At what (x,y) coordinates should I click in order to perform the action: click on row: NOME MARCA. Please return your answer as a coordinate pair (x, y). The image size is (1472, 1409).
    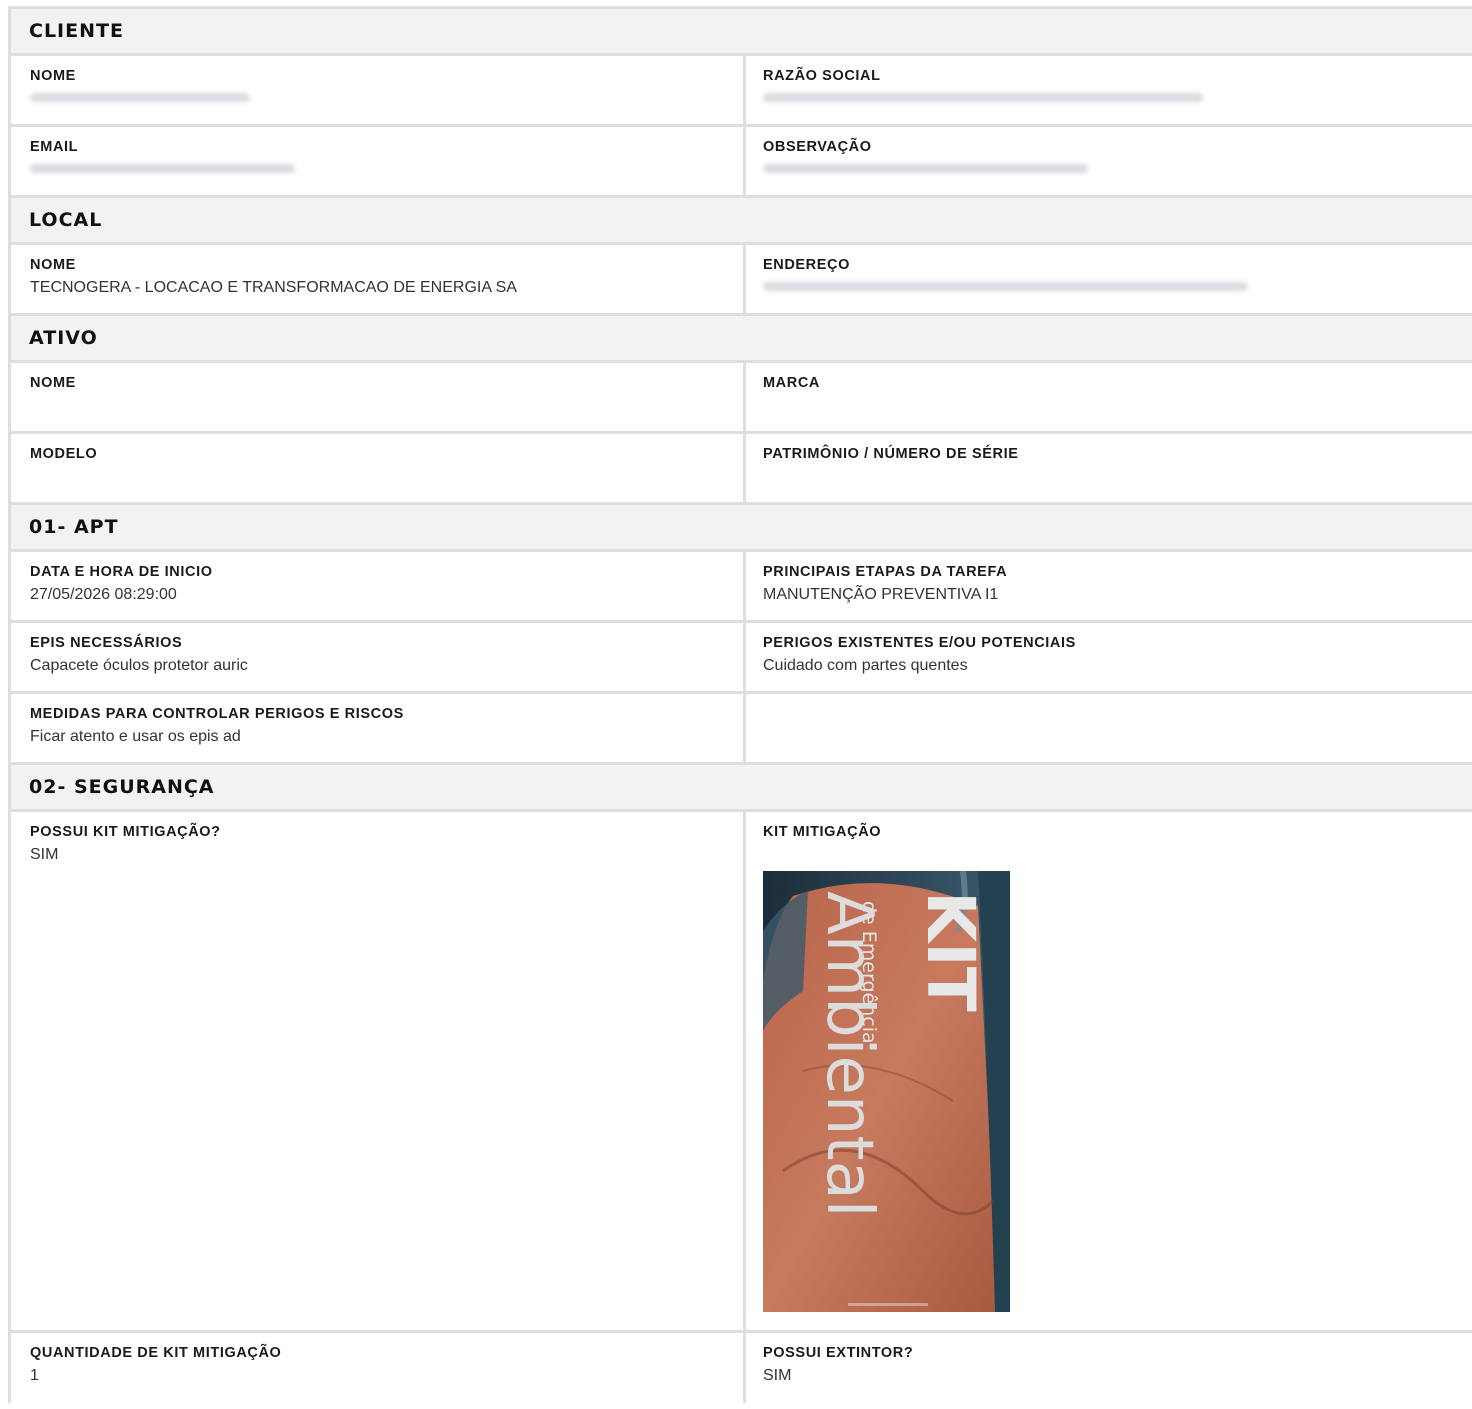
    Looking at the image, I should click on (740, 397).